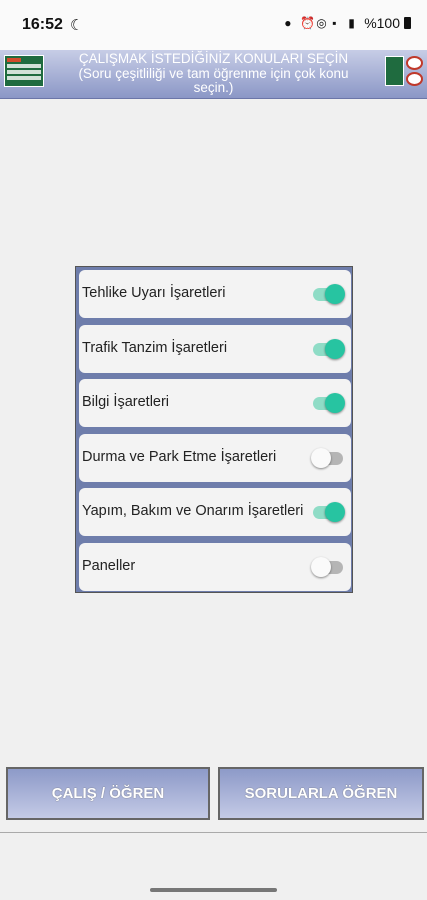  I want to click on hotspot-icon: ◎, so click(321, 23).